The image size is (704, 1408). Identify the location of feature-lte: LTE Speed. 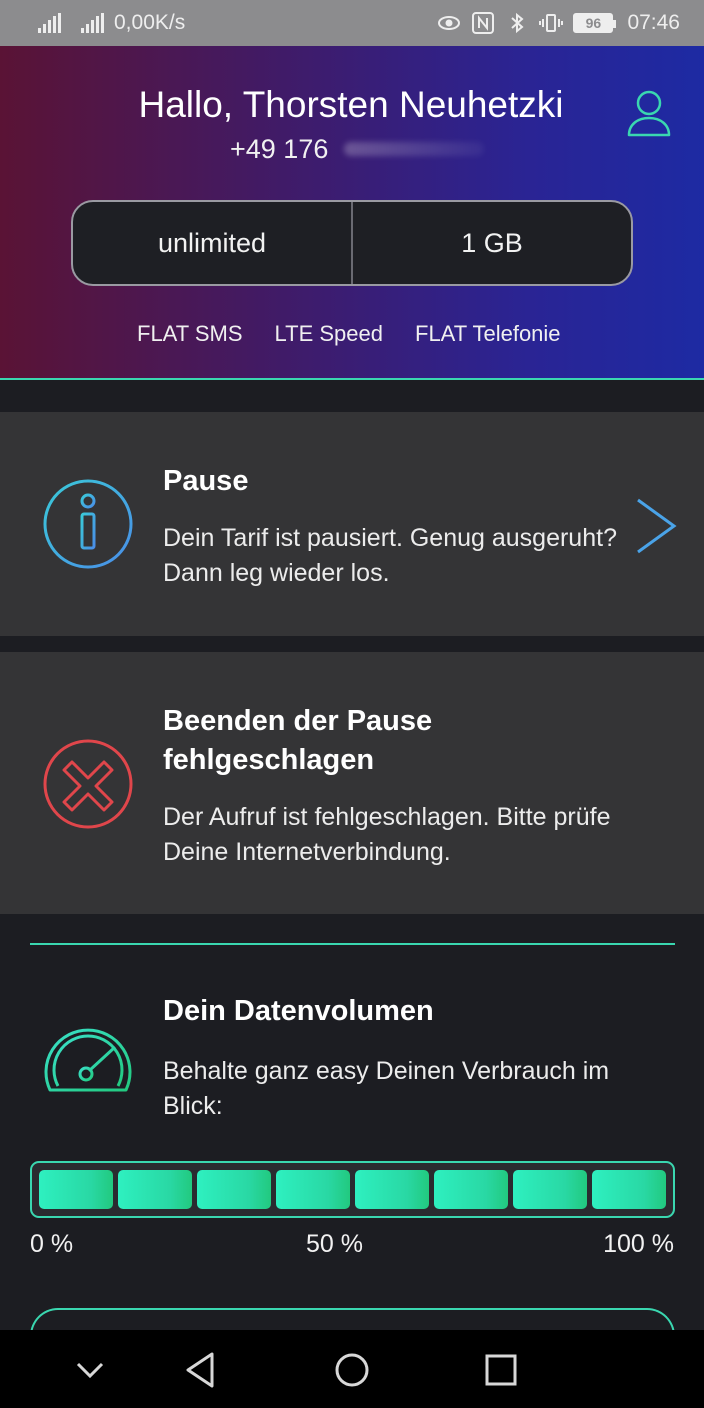
(328, 333).